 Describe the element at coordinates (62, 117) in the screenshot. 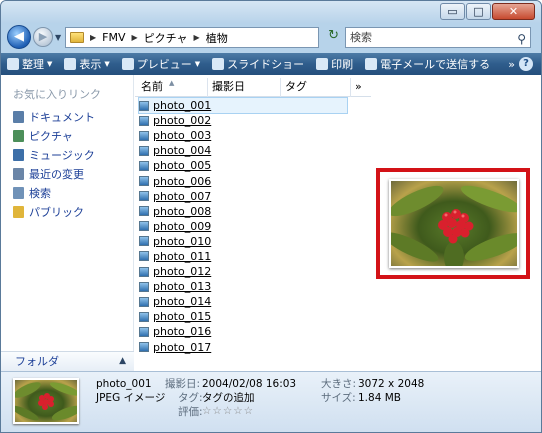

I see `favorite-link-label: ドキュメント` at that location.